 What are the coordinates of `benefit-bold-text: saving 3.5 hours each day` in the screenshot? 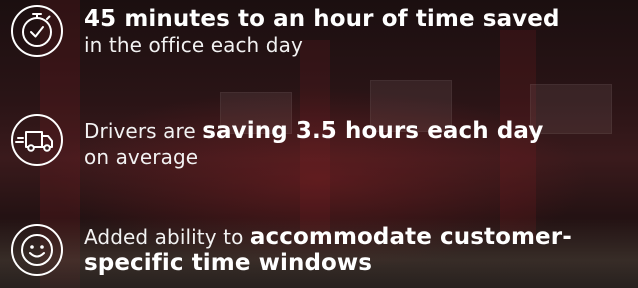 It's located at (373, 131).